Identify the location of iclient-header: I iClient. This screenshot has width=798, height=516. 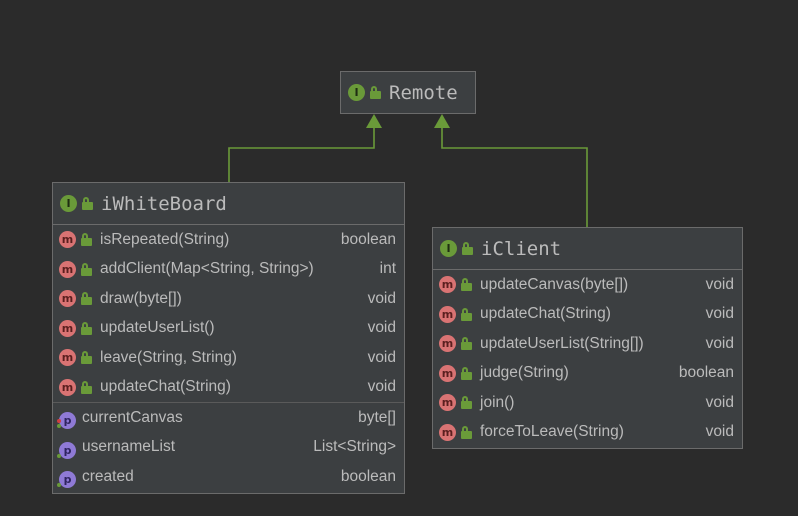
(587, 249).